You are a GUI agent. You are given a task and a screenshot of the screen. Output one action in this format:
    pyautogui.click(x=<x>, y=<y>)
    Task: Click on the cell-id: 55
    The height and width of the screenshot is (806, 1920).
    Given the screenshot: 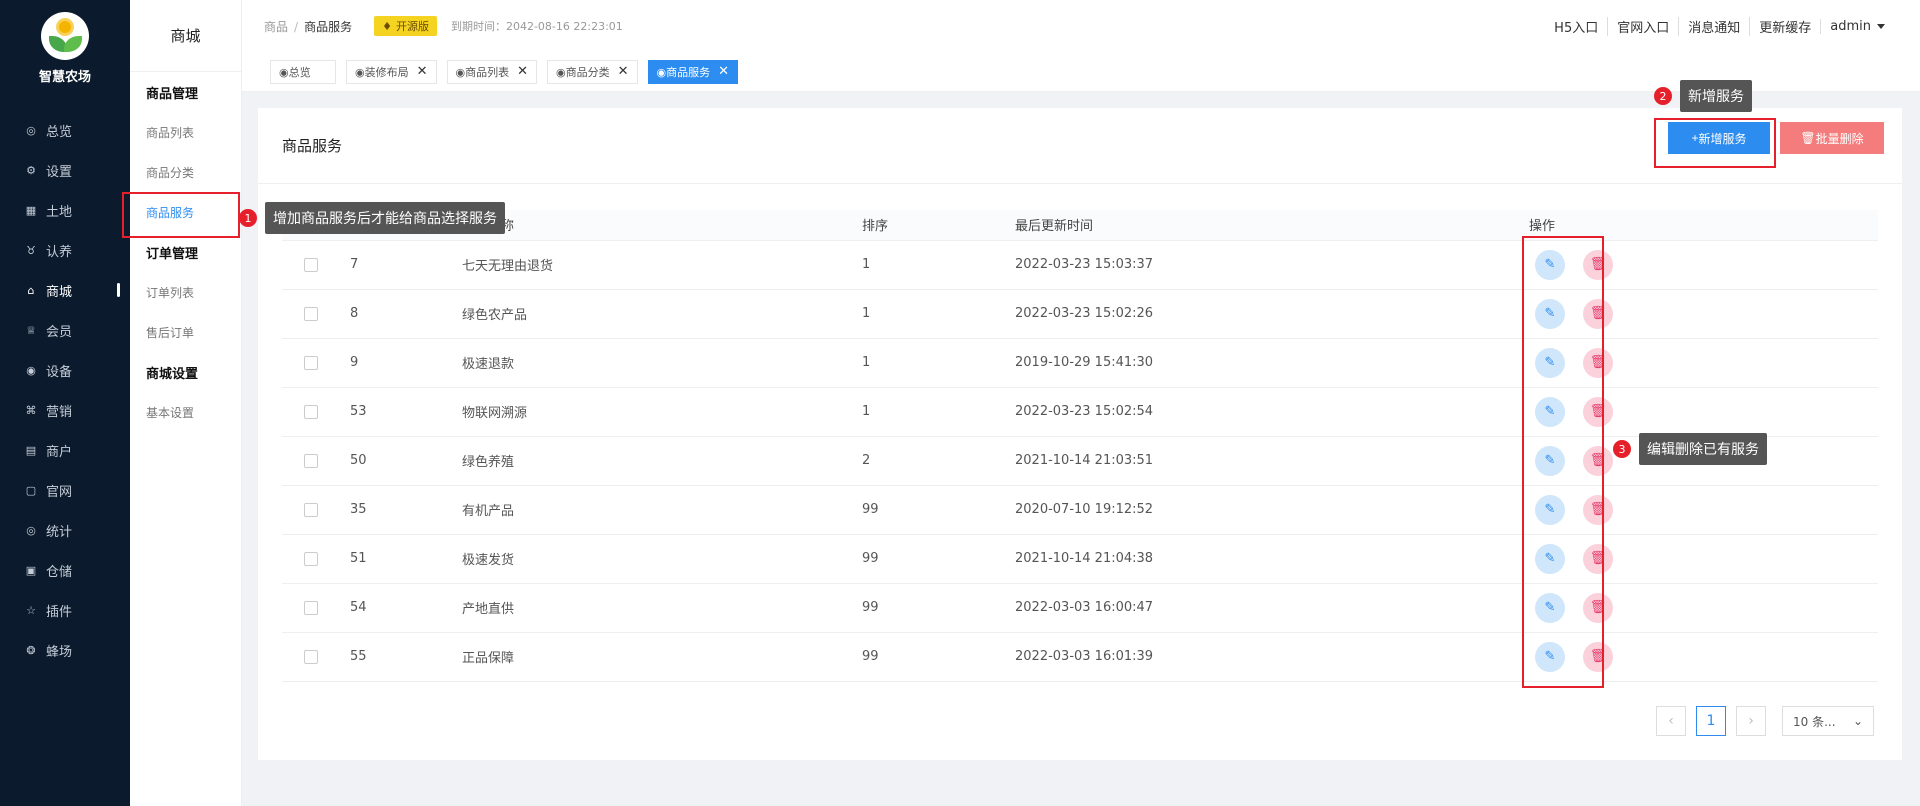 What is the action you would take?
    pyautogui.click(x=406, y=657)
    